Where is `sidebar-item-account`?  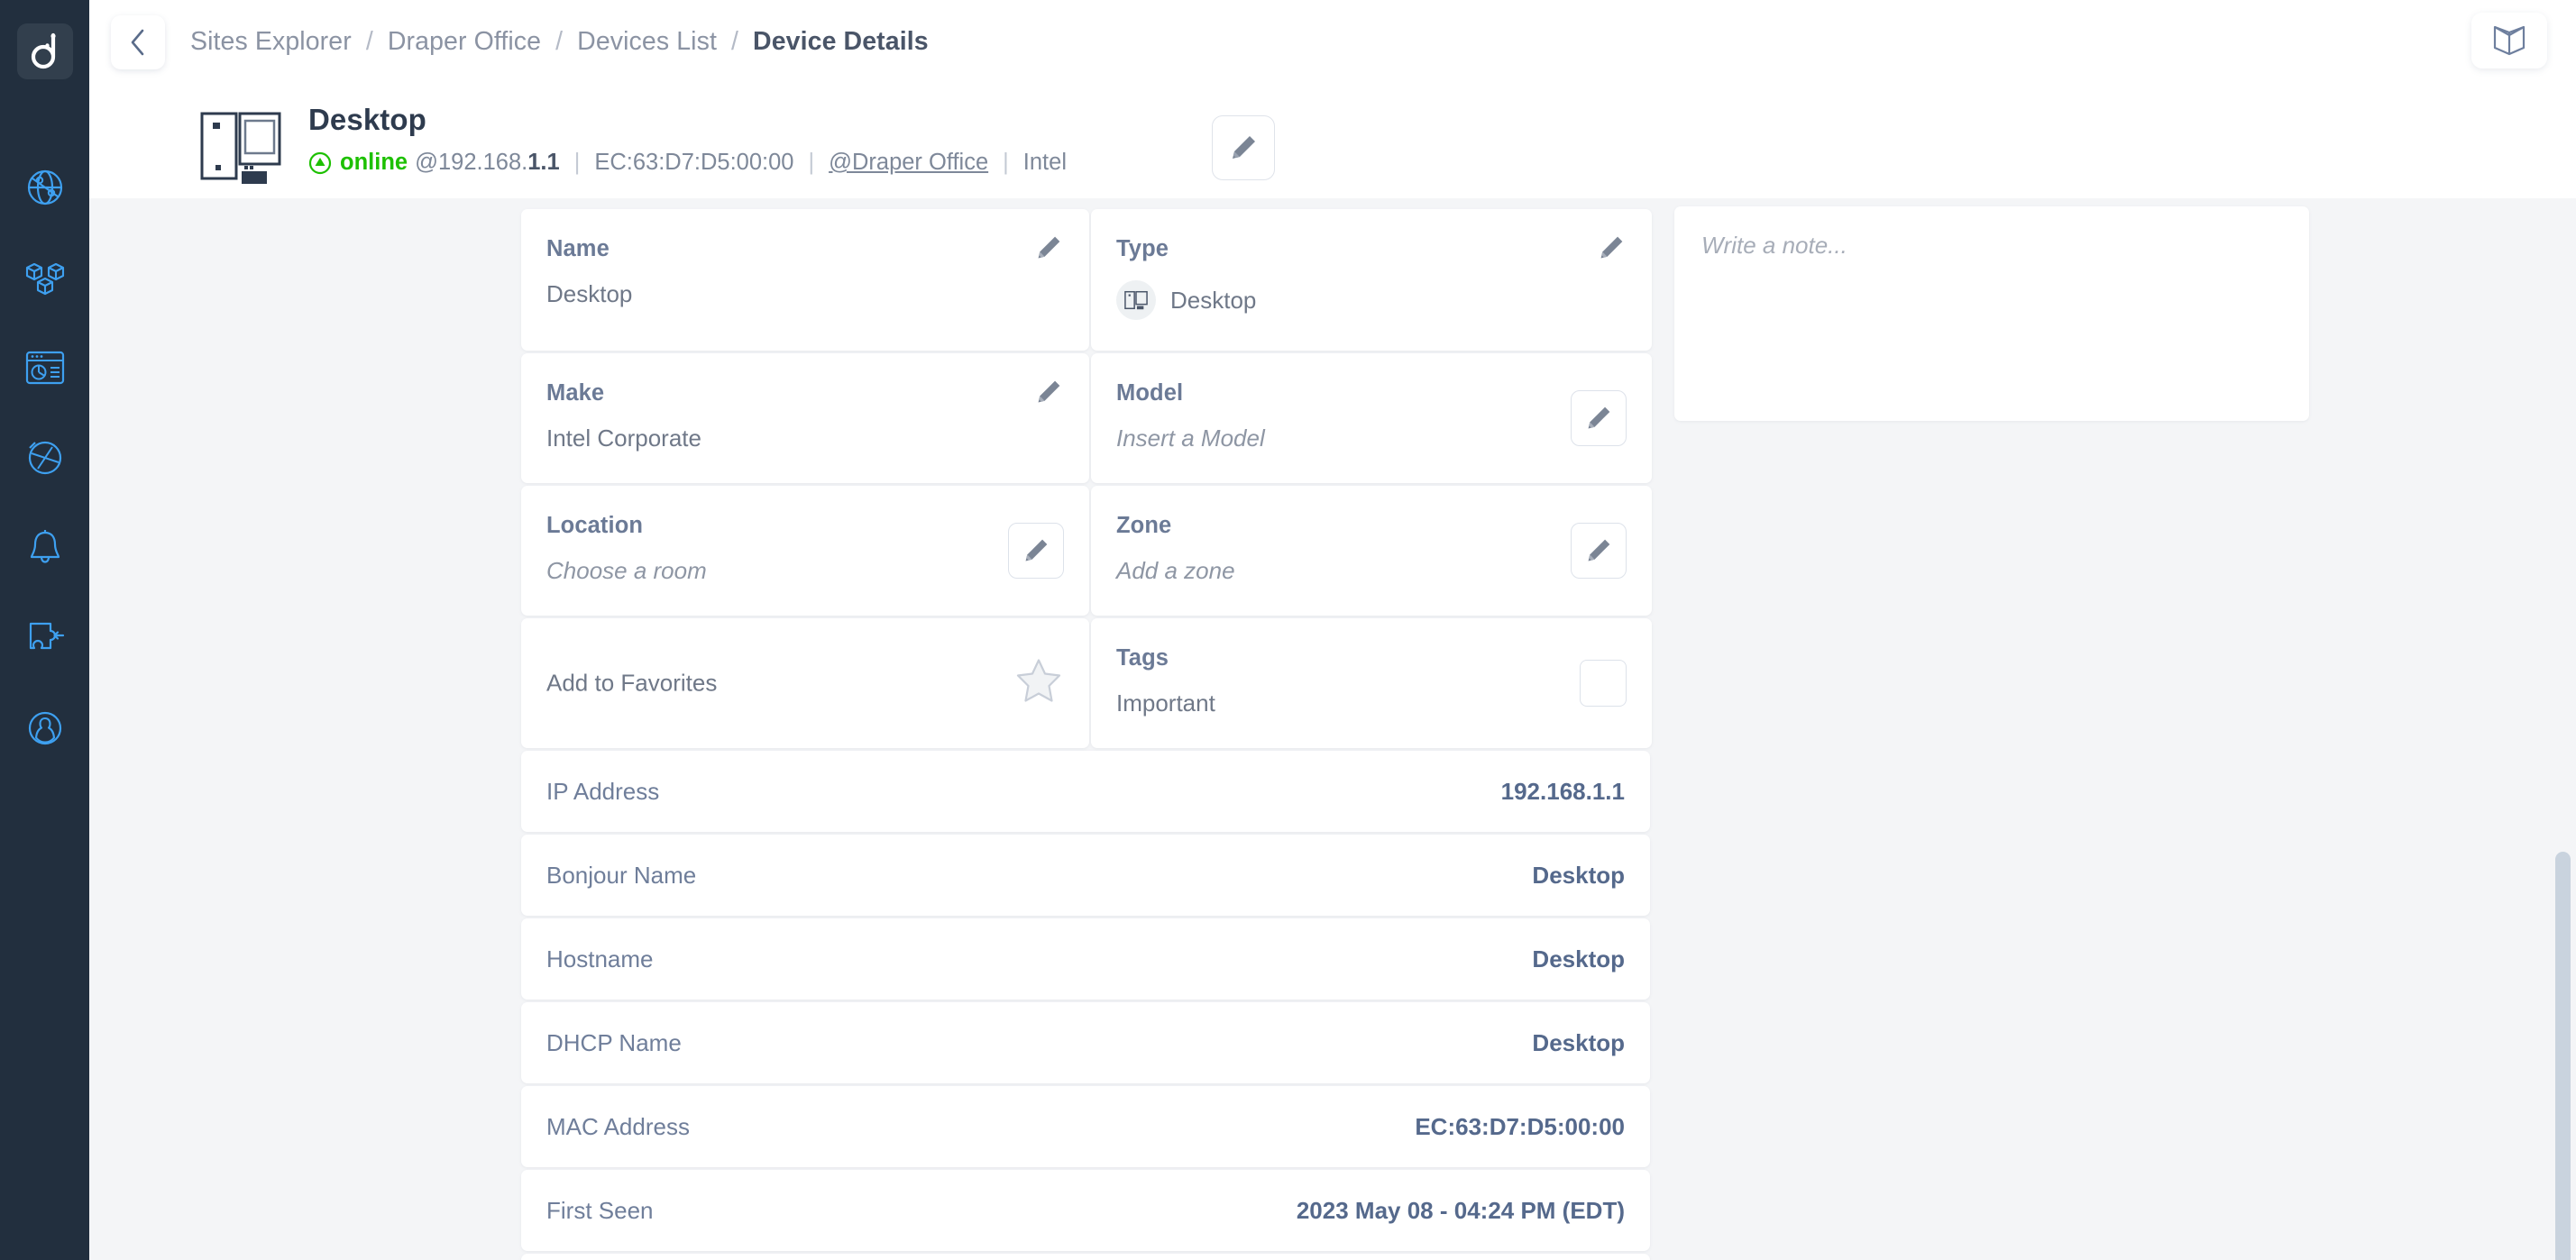 sidebar-item-account is located at coordinates (44, 728).